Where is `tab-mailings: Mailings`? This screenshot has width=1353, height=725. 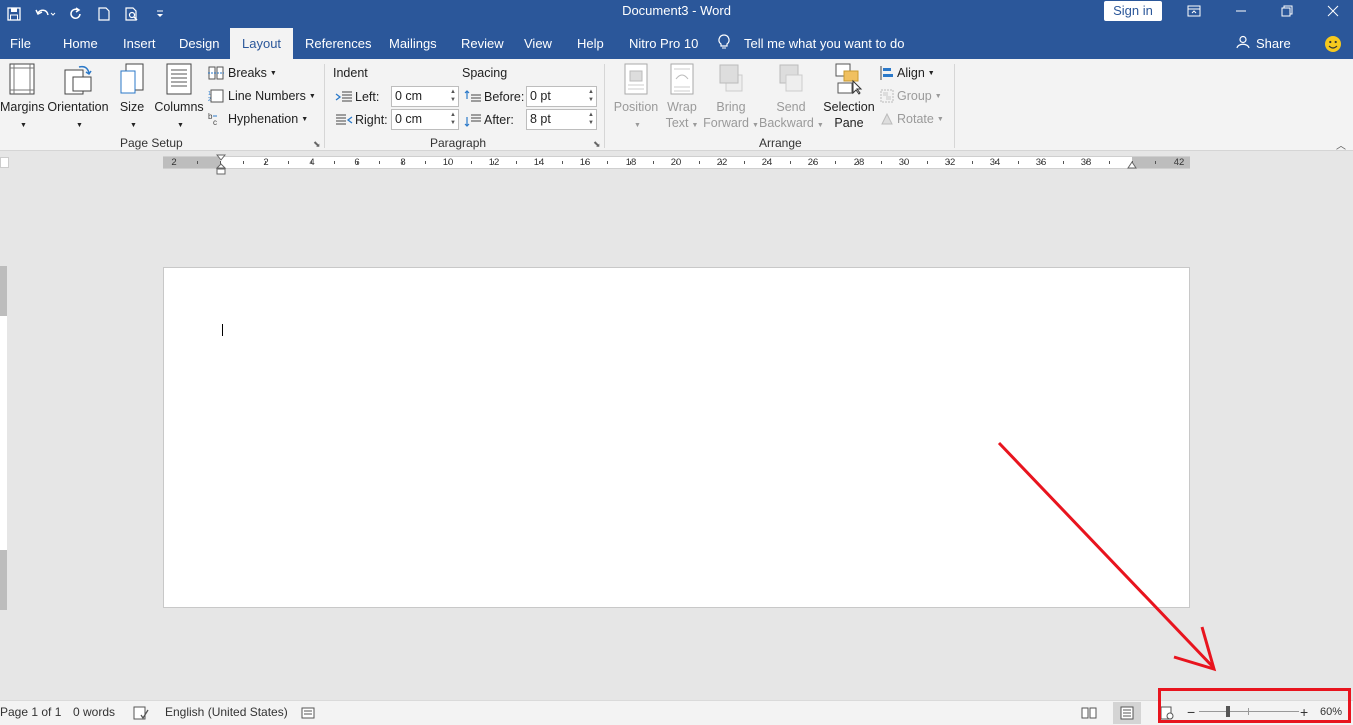 tab-mailings: Mailings is located at coordinates (413, 43).